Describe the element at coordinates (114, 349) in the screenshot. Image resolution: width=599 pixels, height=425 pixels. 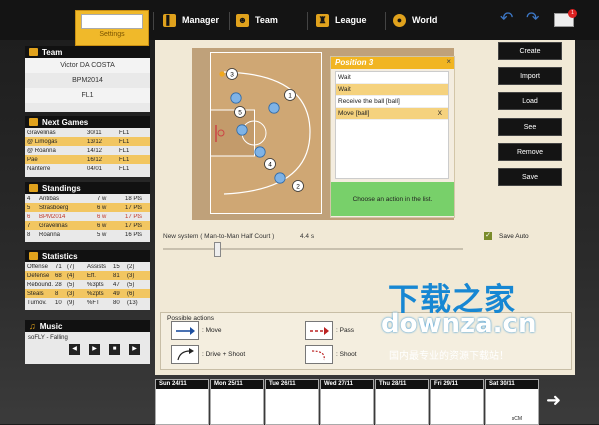
I see `stop-icon: ■` at that location.